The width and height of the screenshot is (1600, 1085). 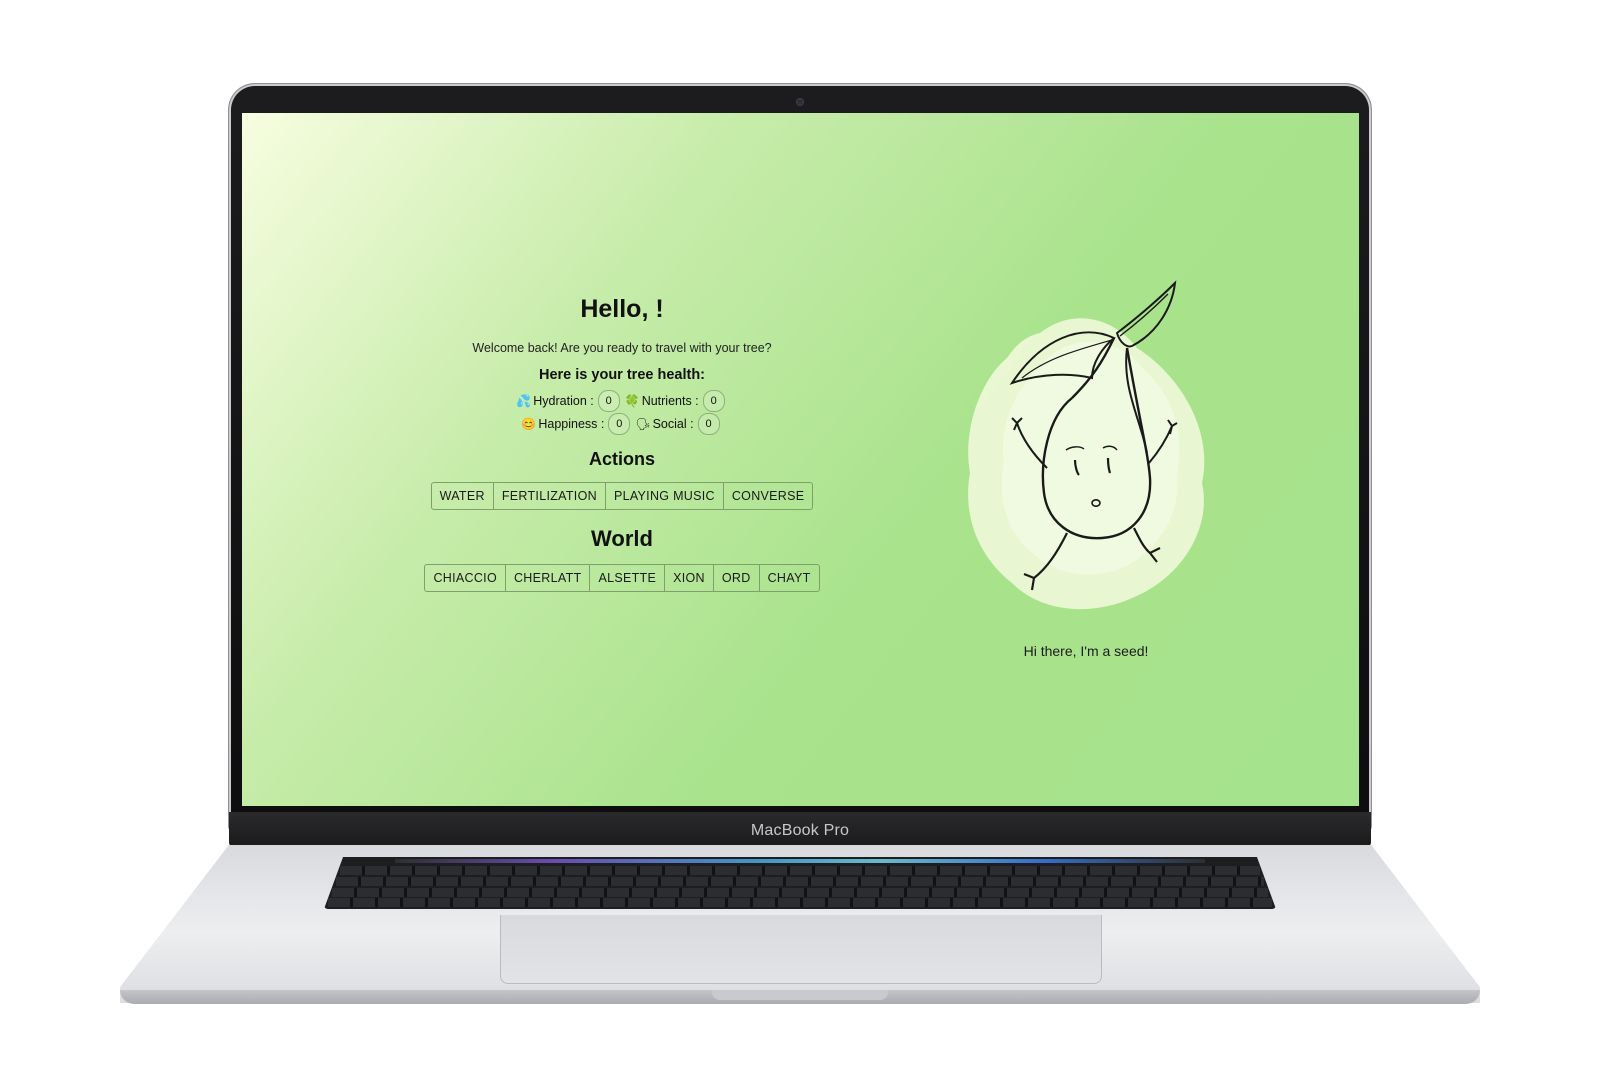 I want to click on trackpad, so click(x=801, y=949).